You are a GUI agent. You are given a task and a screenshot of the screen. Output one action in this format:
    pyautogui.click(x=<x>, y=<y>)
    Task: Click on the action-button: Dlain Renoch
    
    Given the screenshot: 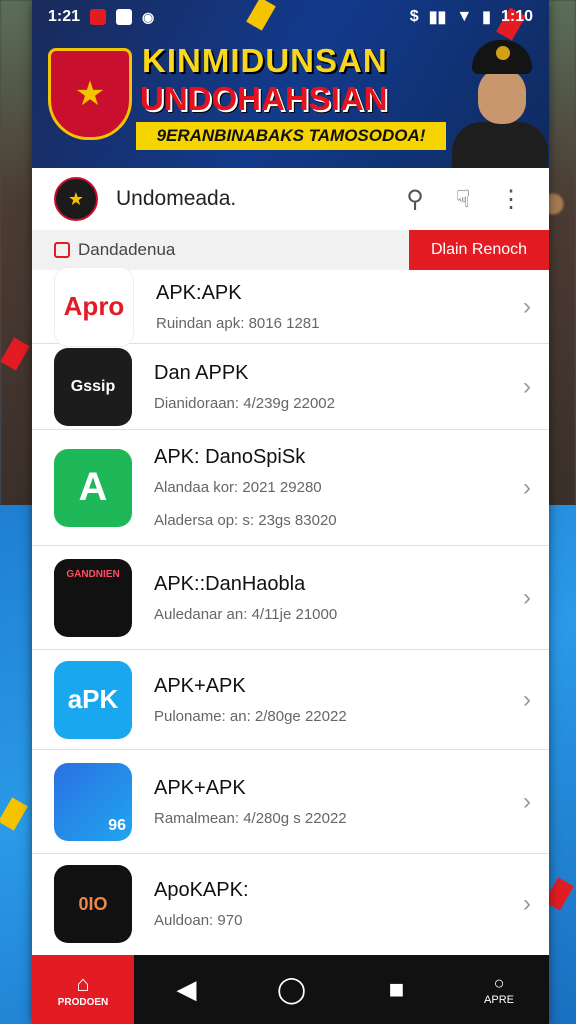 What is the action you would take?
    pyautogui.click(x=479, y=250)
    